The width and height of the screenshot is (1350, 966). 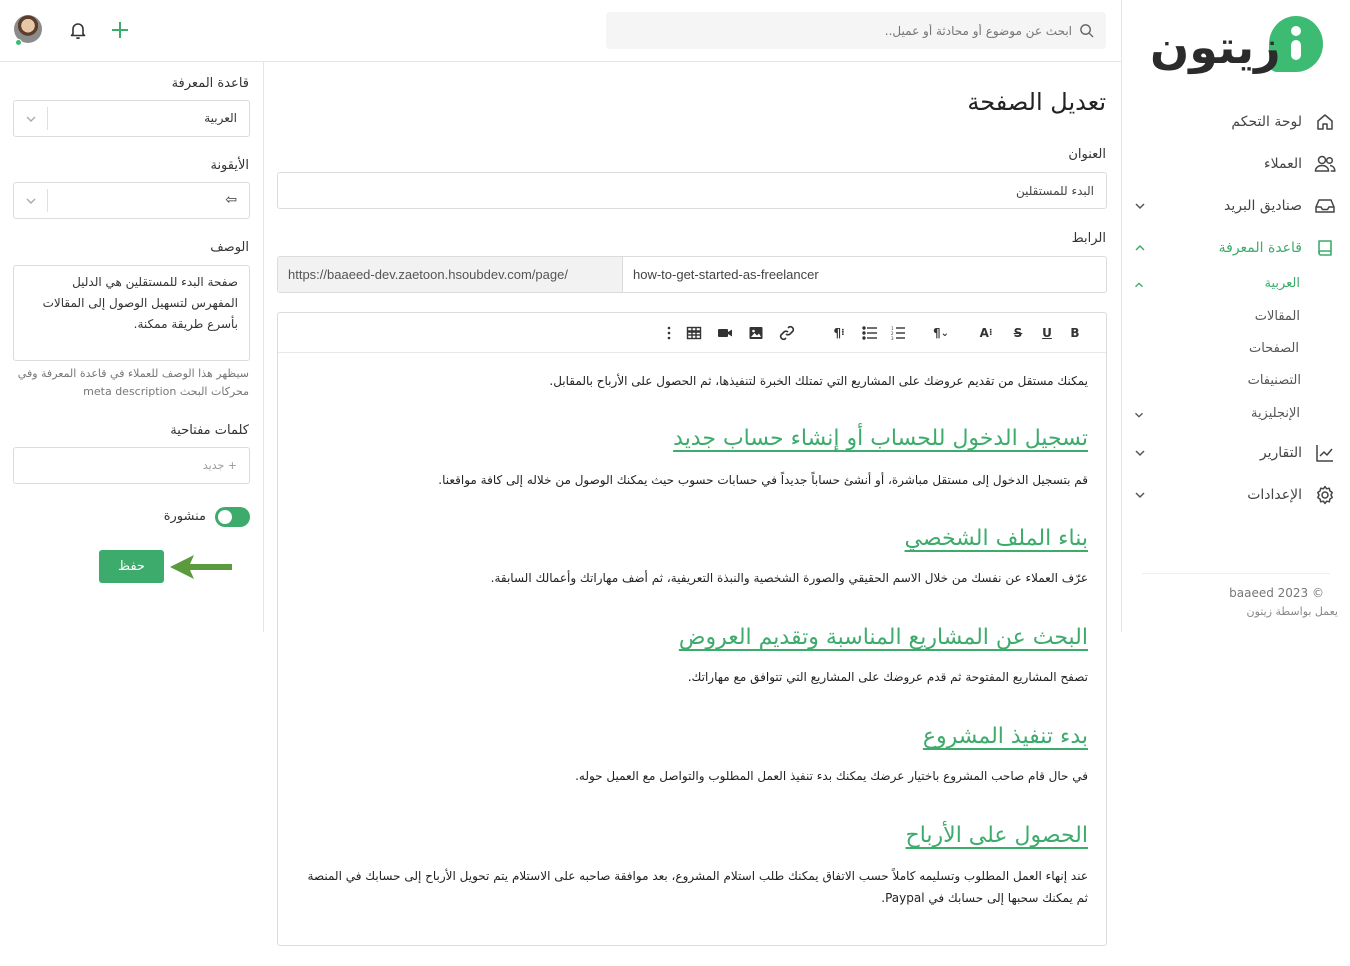 I want to click on editor-toolbar: B U S A ⁝ ¶ ⌄ 123 ¶ ⁝, so click(x=692, y=333).